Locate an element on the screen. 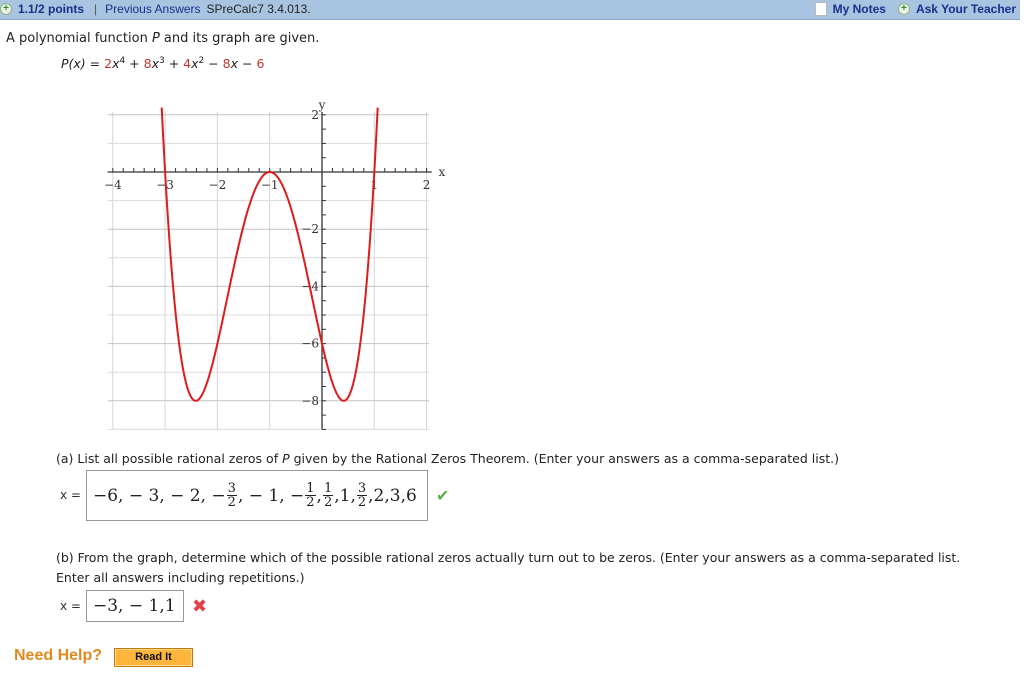 This screenshot has height=682, width=1024. my-notes-link: My Notes is located at coordinates (859, 9).